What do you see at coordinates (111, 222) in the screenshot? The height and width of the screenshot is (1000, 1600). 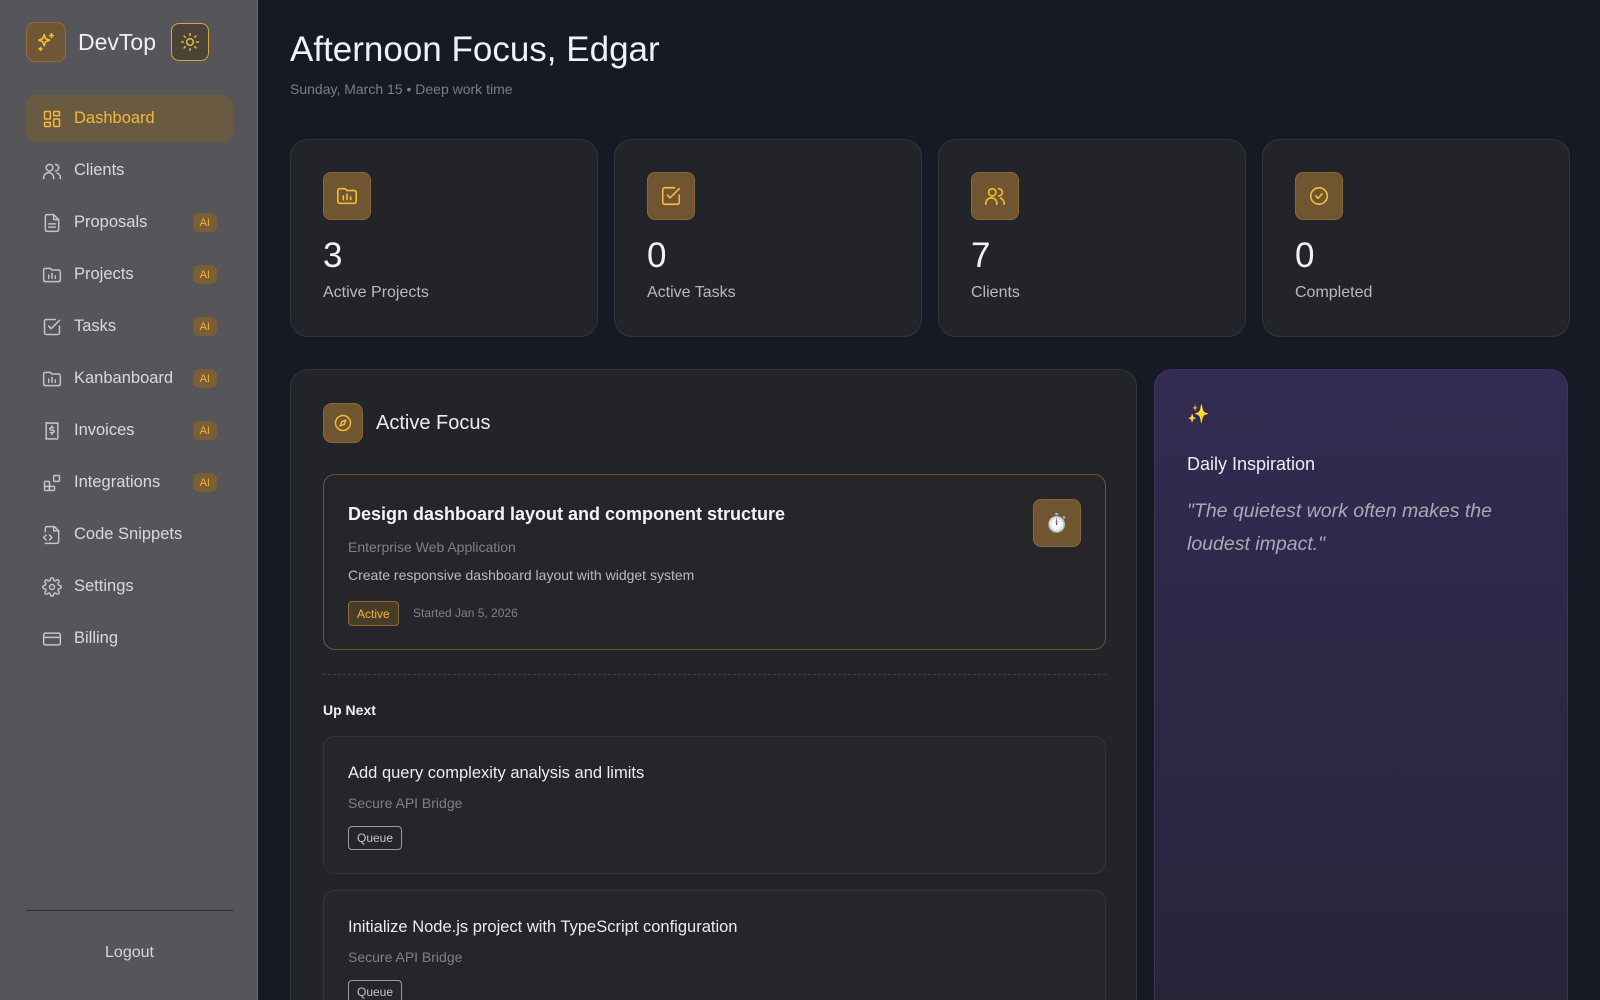 I see `sidebar-item-label: Proposals` at bounding box center [111, 222].